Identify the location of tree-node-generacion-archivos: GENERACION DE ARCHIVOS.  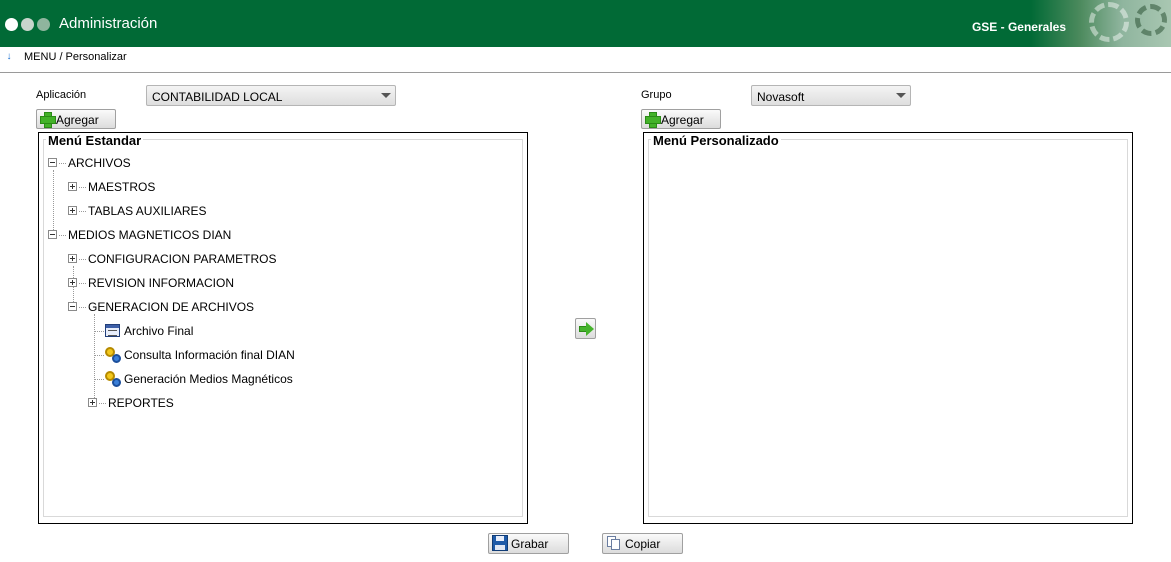
(198, 307).